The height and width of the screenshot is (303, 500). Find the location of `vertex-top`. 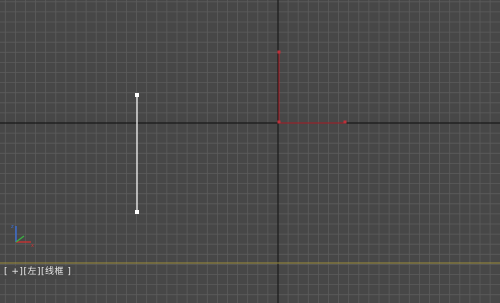

vertex-top is located at coordinates (137, 95).